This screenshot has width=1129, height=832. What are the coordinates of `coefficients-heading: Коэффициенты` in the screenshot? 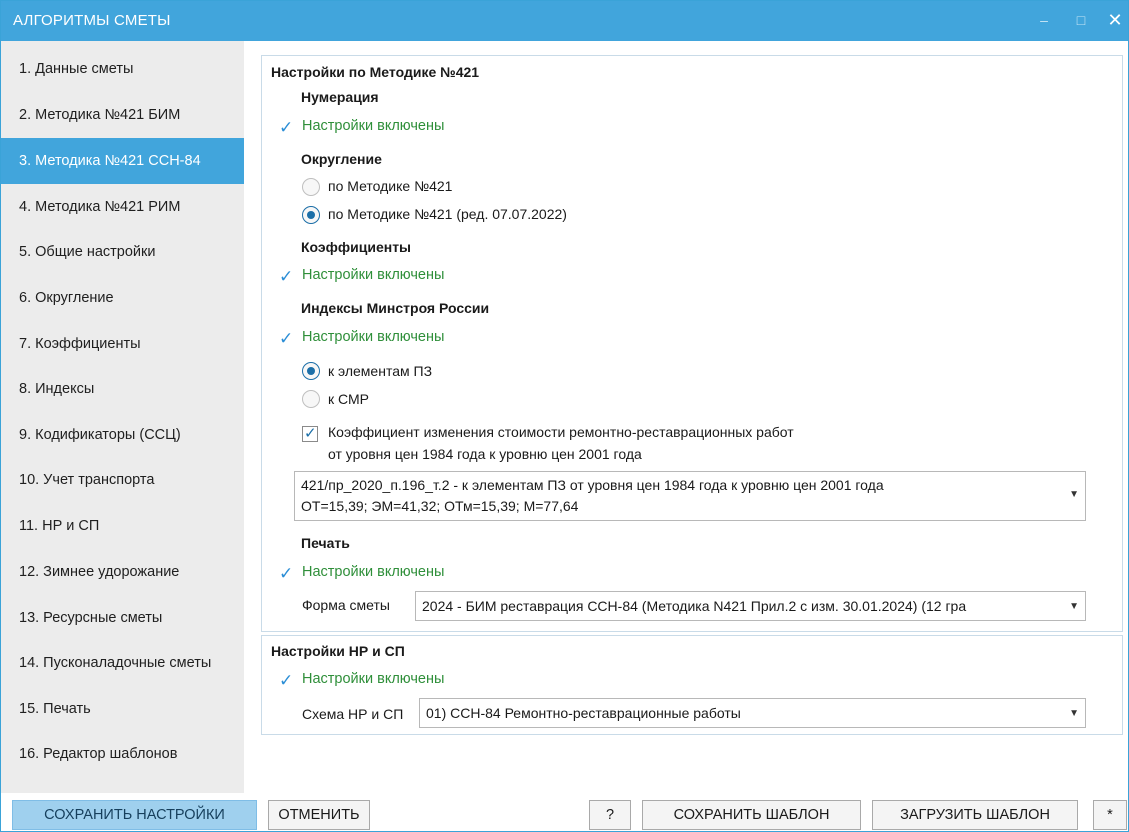 It's located at (356, 247).